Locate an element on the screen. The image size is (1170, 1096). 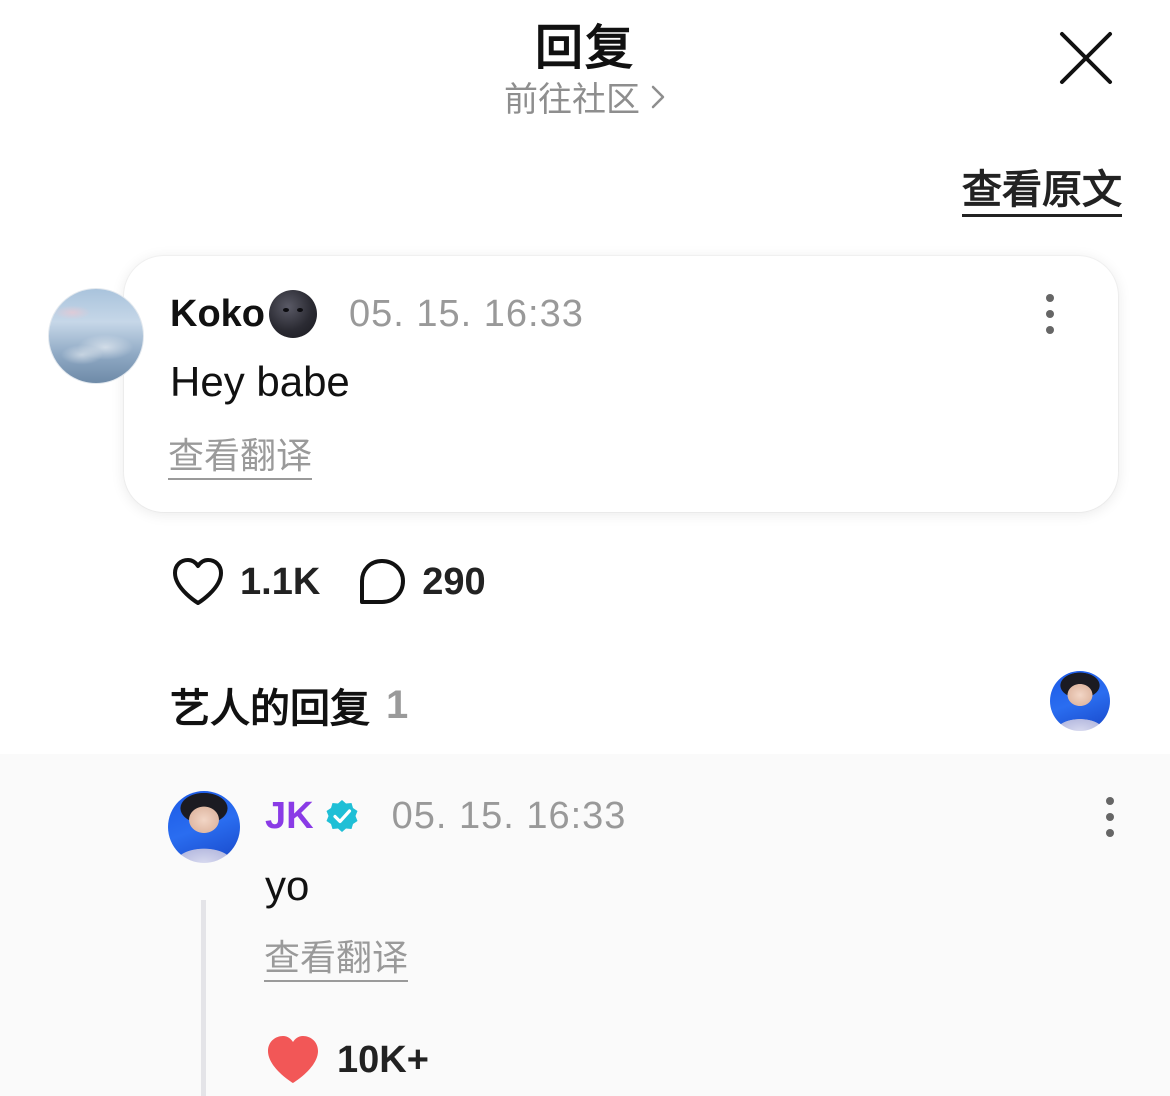
avatar is located at coordinates (96, 336).